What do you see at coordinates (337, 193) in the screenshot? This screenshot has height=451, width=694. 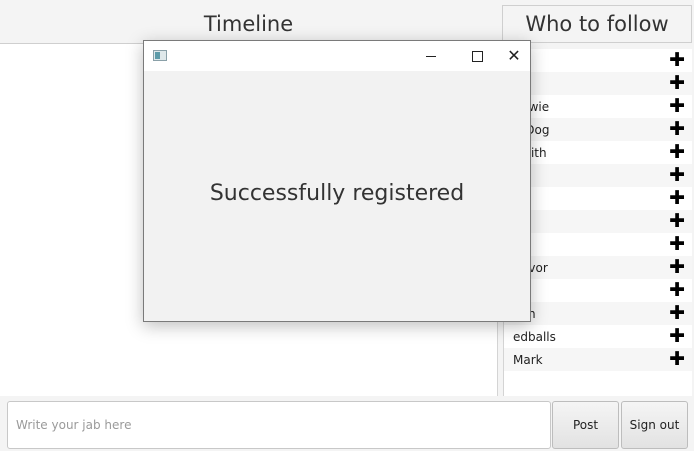 I see `dialog-message: Successfully registered` at bounding box center [337, 193].